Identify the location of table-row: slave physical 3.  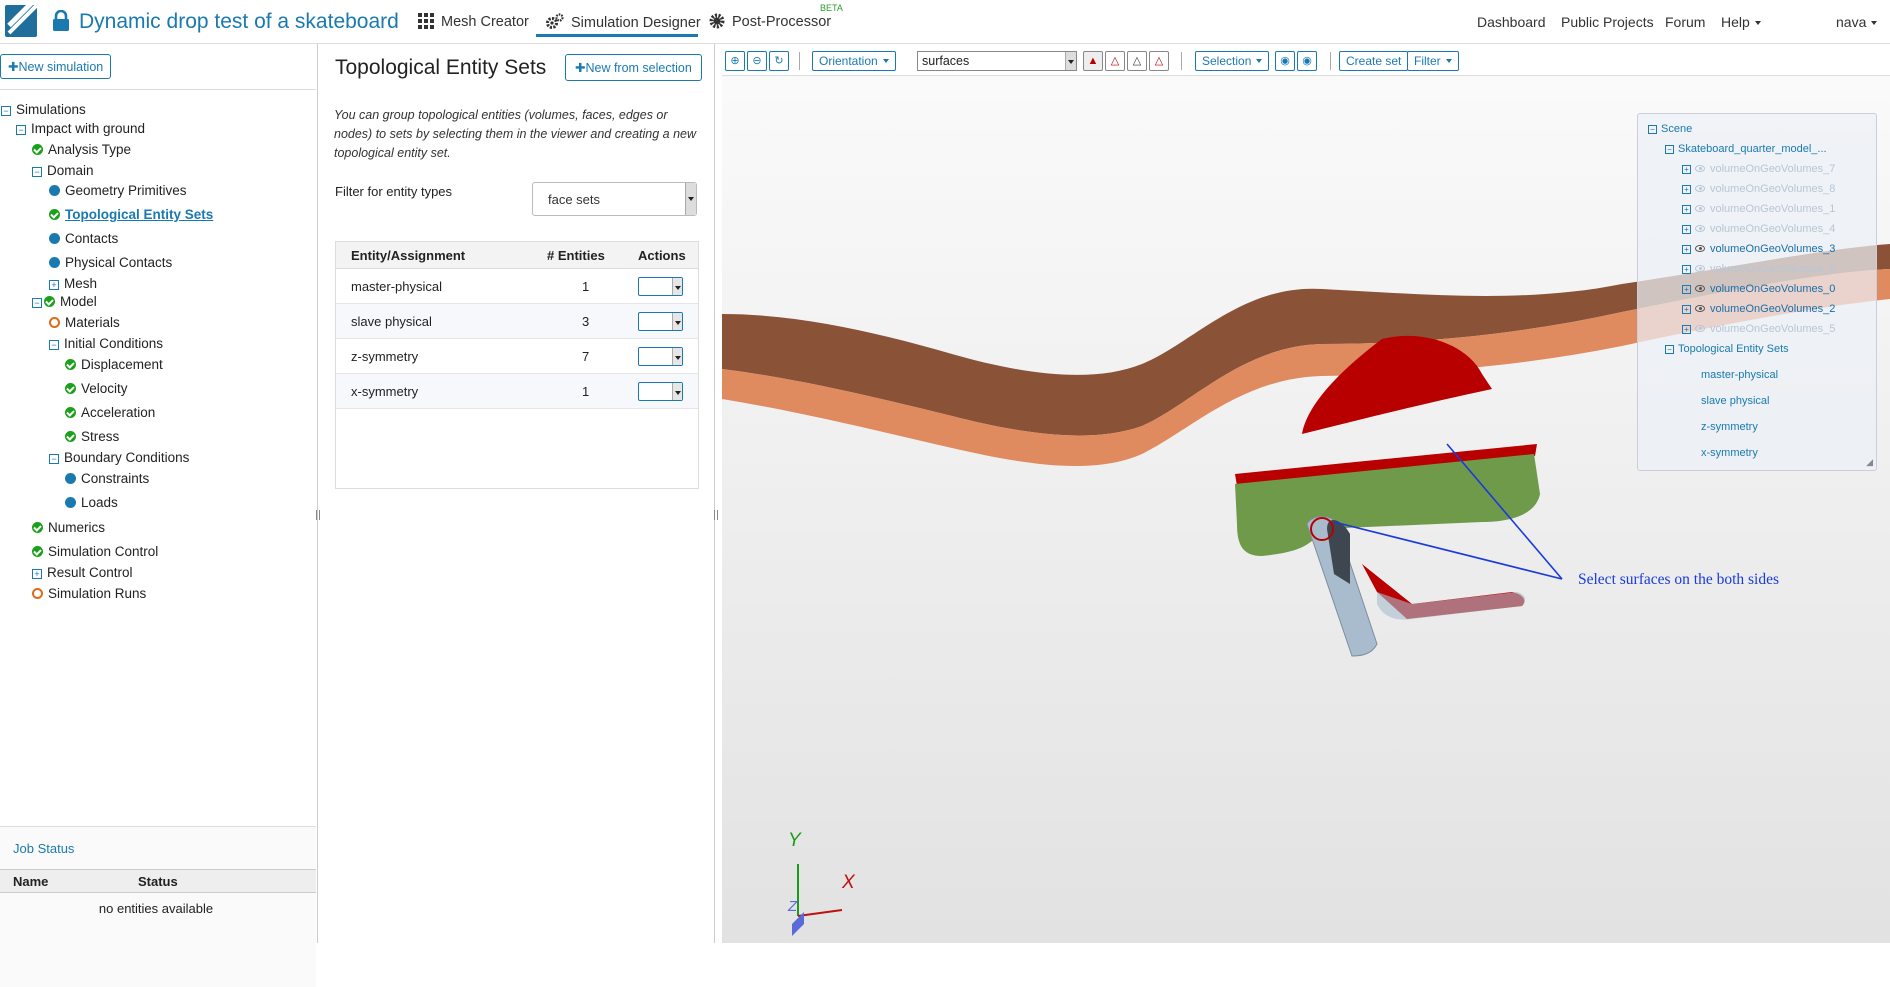
(517, 321).